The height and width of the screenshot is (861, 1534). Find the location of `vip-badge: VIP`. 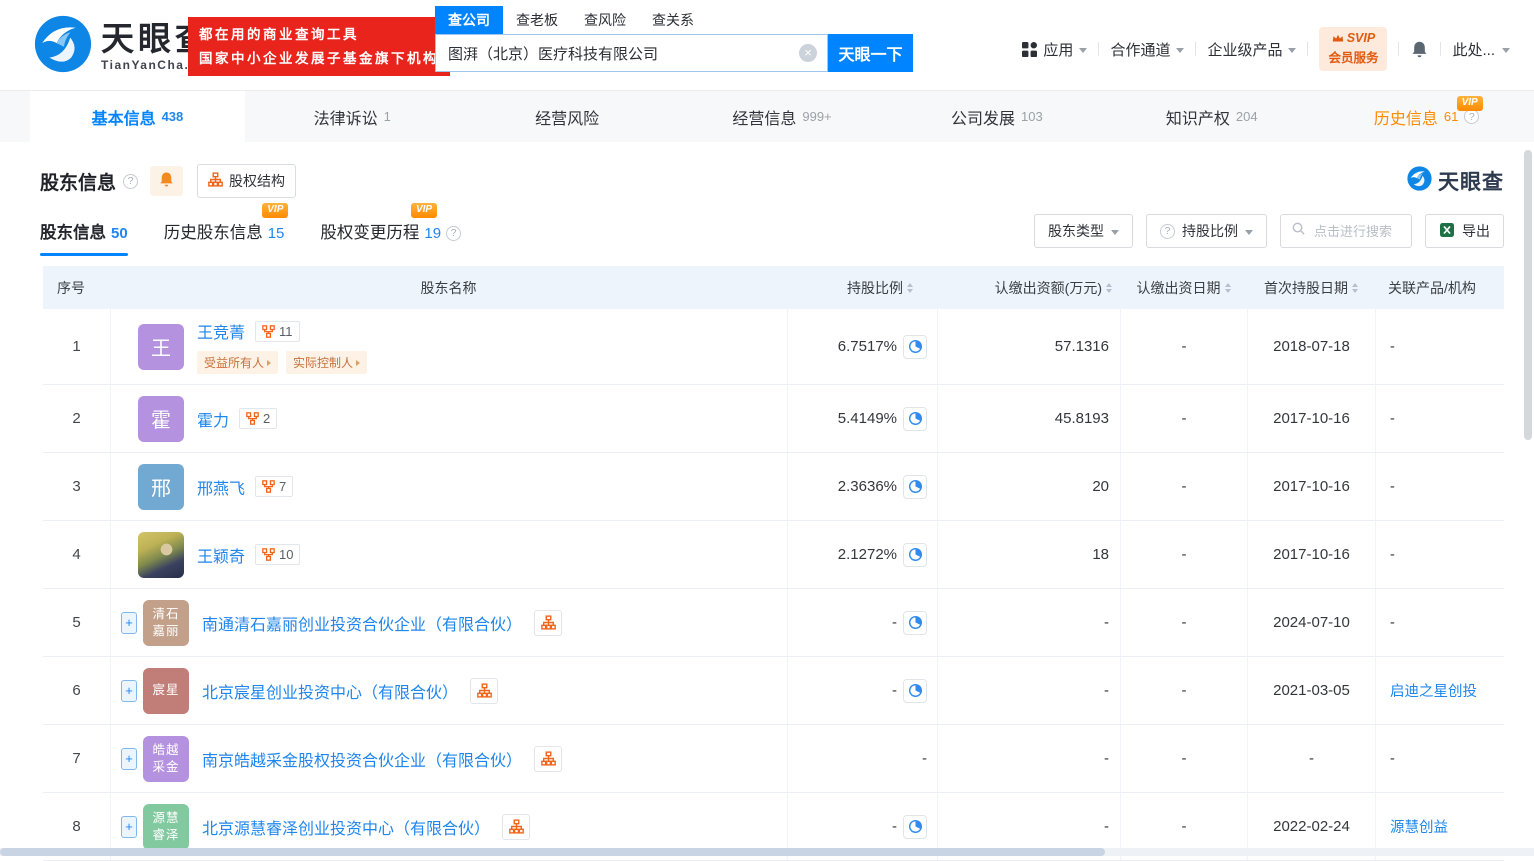

vip-badge: VIP is located at coordinates (1469, 103).